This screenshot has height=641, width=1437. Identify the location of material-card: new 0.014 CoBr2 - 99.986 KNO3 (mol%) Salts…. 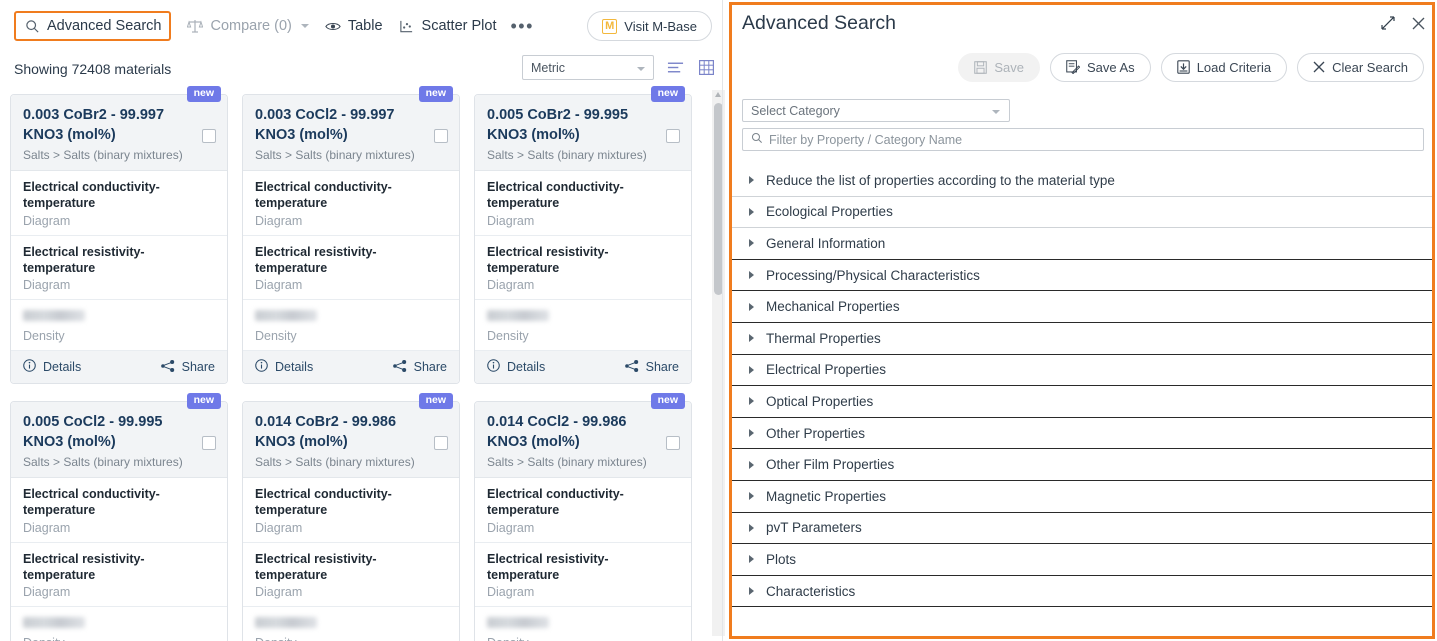
(351, 517).